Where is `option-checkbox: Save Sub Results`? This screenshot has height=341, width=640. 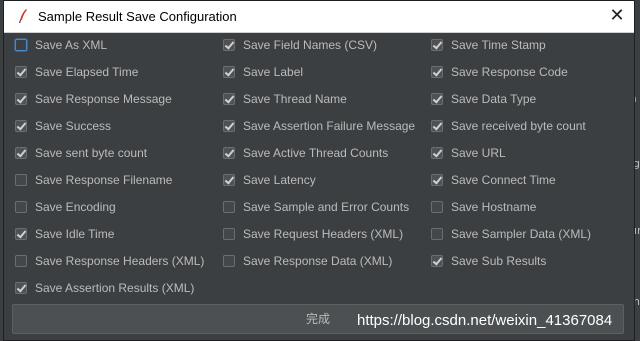
option-checkbox: Save Sub Results is located at coordinates (488, 261).